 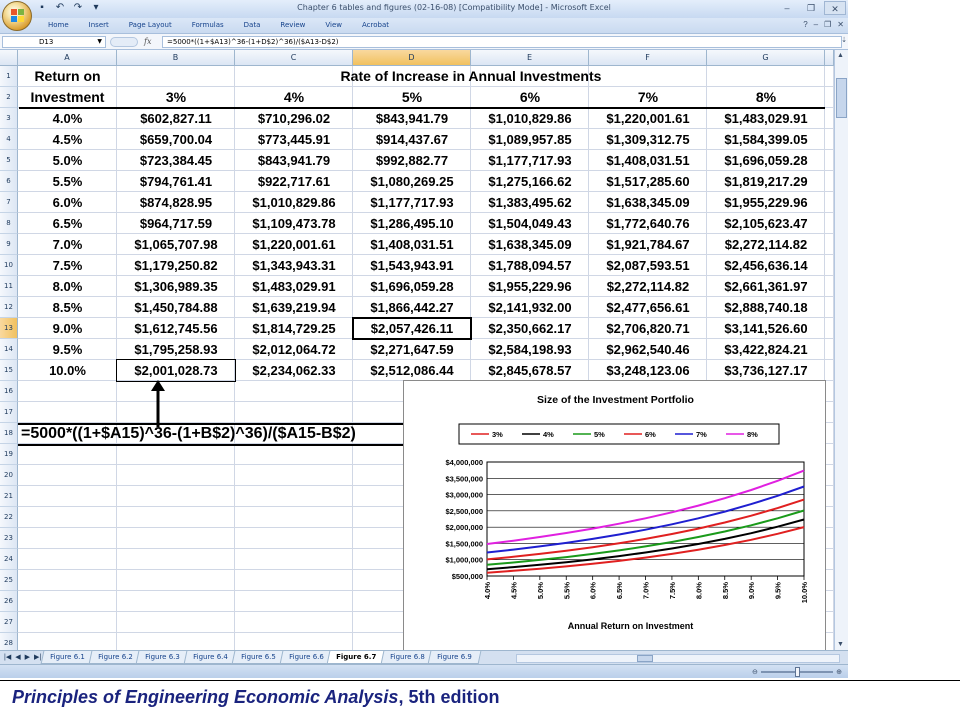 What do you see at coordinates (530, 265) in the screenshot?
I see `portfolio-value-cell: $1,788,094.57` at bounding box center [530, 265].